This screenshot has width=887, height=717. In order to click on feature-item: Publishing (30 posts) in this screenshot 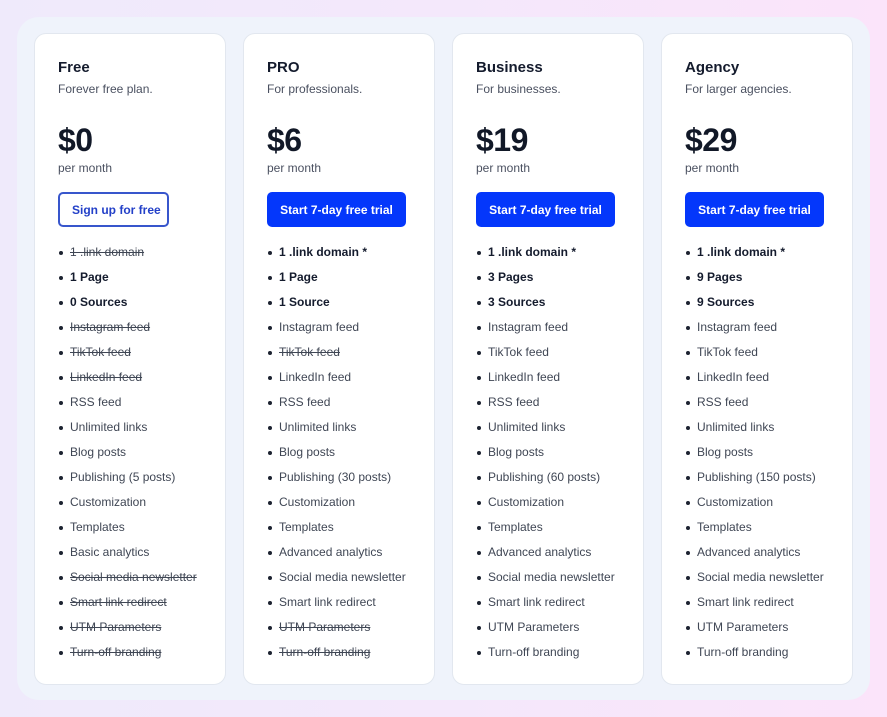, I will do `click(336, 478)`.